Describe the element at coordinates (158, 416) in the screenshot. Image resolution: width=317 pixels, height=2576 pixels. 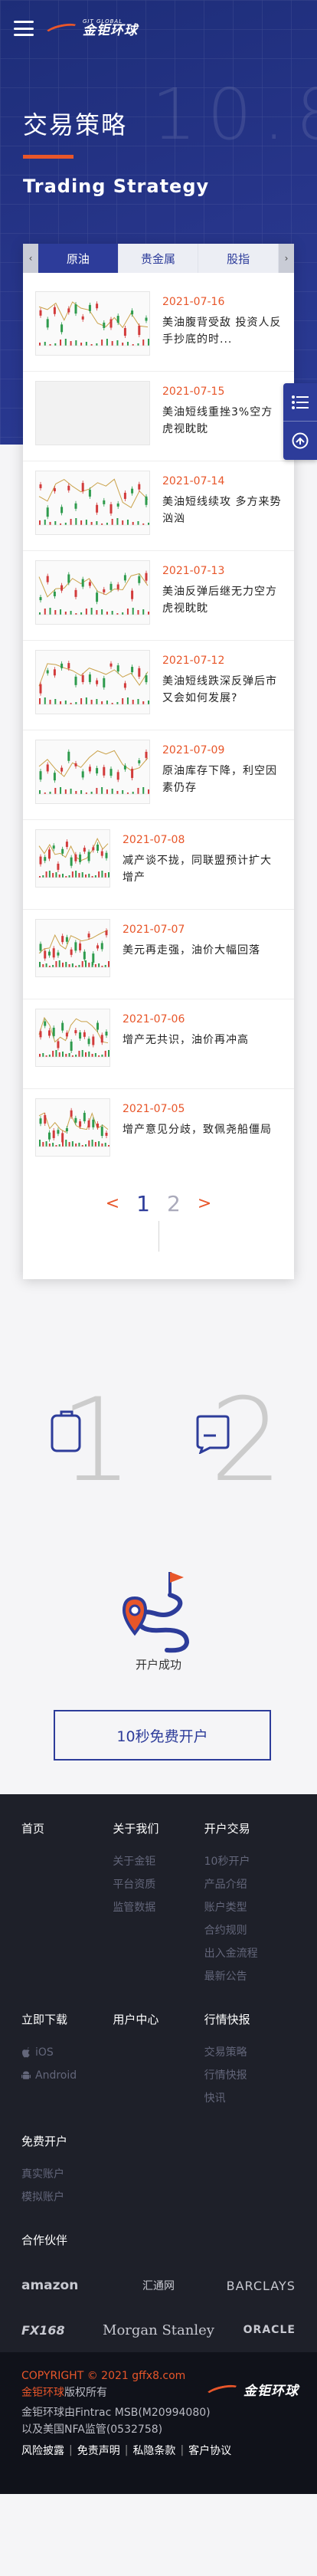
I see `article-item: 2021-07-15 美油短线重挫3%空方虎视眈眈` at that location.